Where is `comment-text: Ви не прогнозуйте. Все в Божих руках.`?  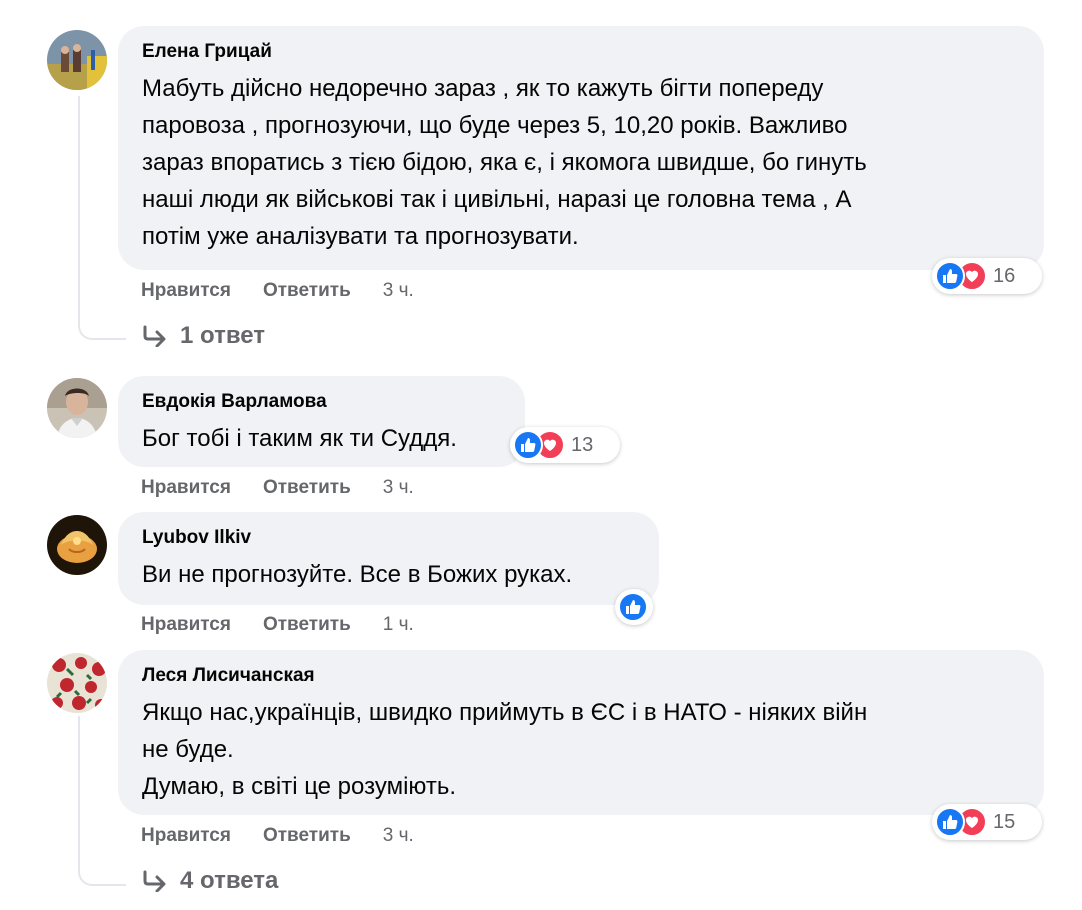
comment-text: Ви не прогнозуйте. Все в Божих руках. is located at coordinates (357, 574).